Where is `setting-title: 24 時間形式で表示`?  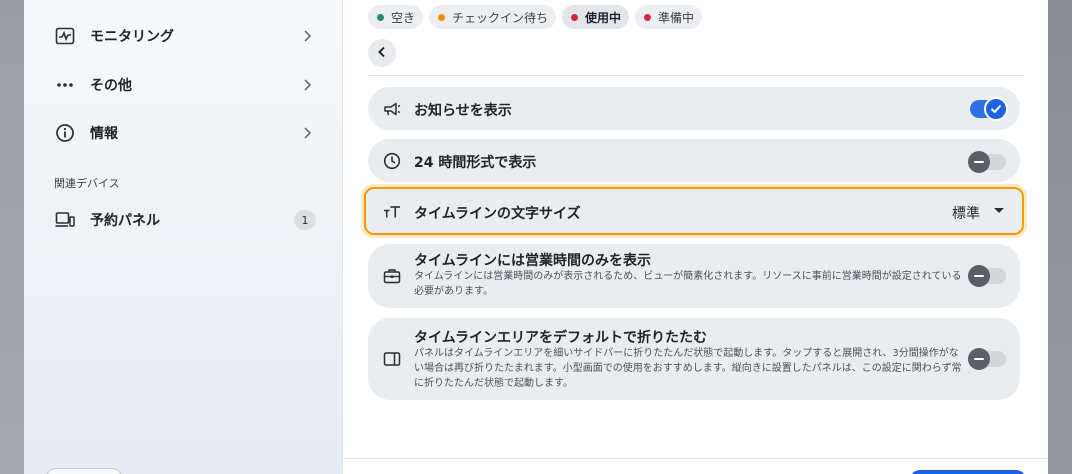
setting-title: 24 時間形式で表示 is located at coordinates (475, 163).